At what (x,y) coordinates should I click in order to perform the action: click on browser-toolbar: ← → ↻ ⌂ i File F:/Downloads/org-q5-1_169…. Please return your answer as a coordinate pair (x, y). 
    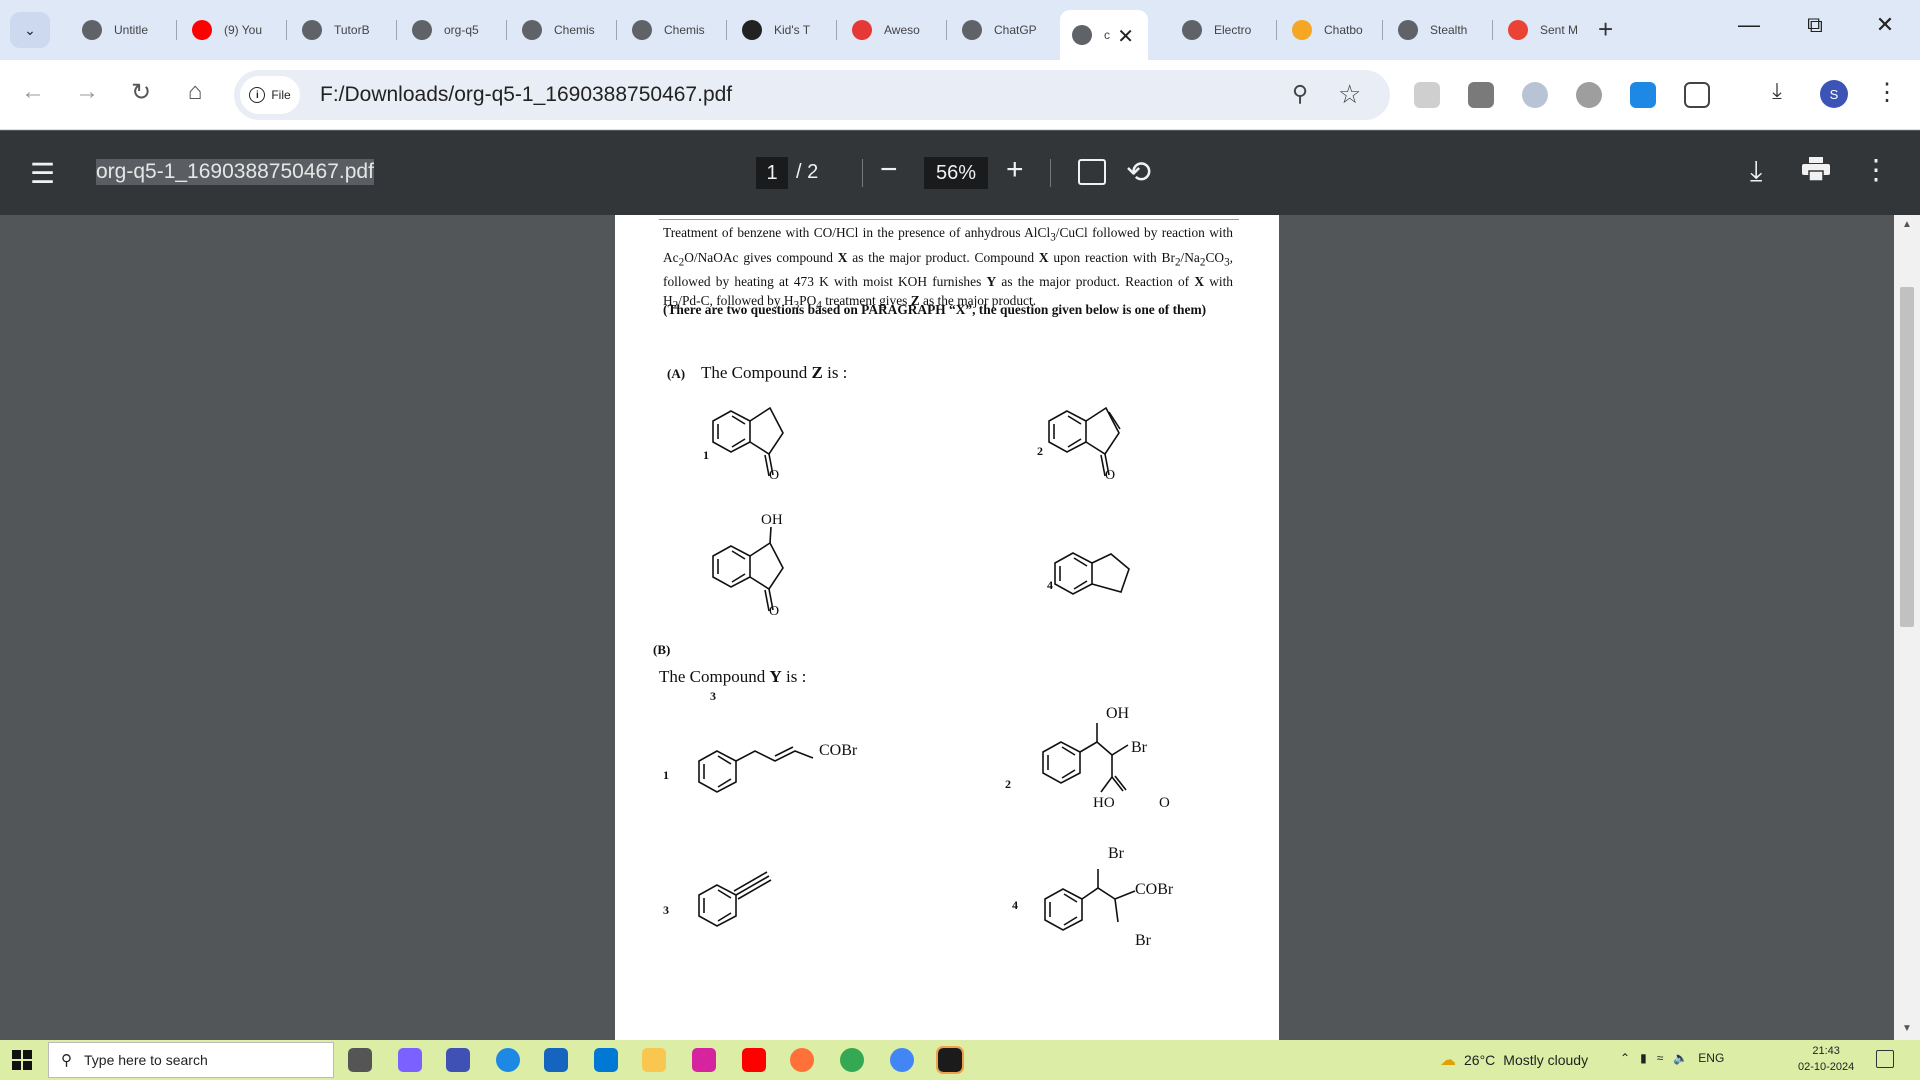
    Looking at the image, I should click on (960, 95).